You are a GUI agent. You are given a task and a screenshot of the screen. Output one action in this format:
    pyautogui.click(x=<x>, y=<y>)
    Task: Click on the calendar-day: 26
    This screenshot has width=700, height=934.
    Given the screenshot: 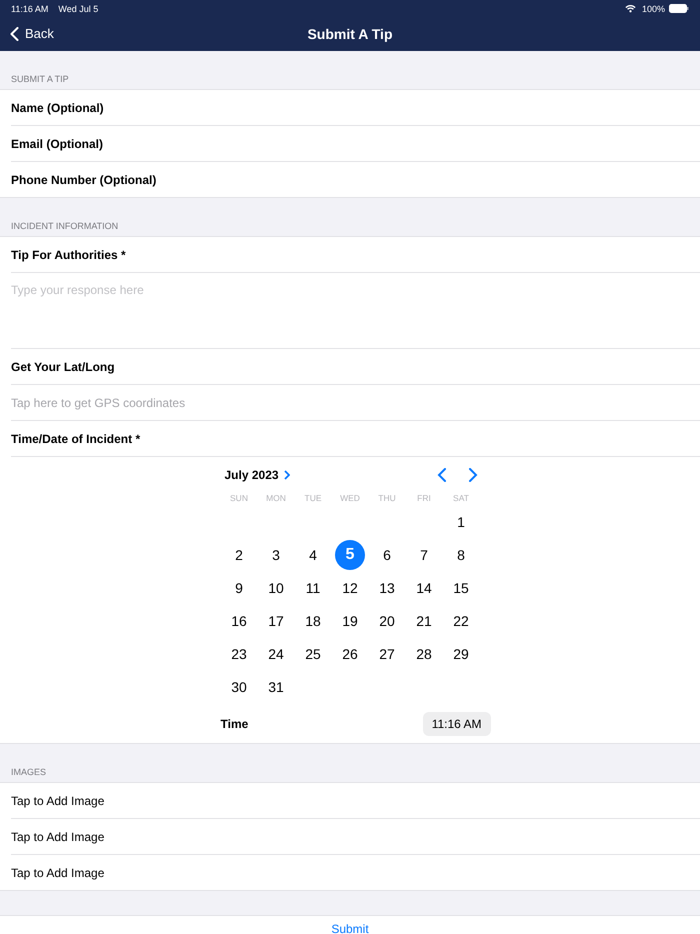 What is the action you would take?
    pyautogui.click(x=350, y=653)
    